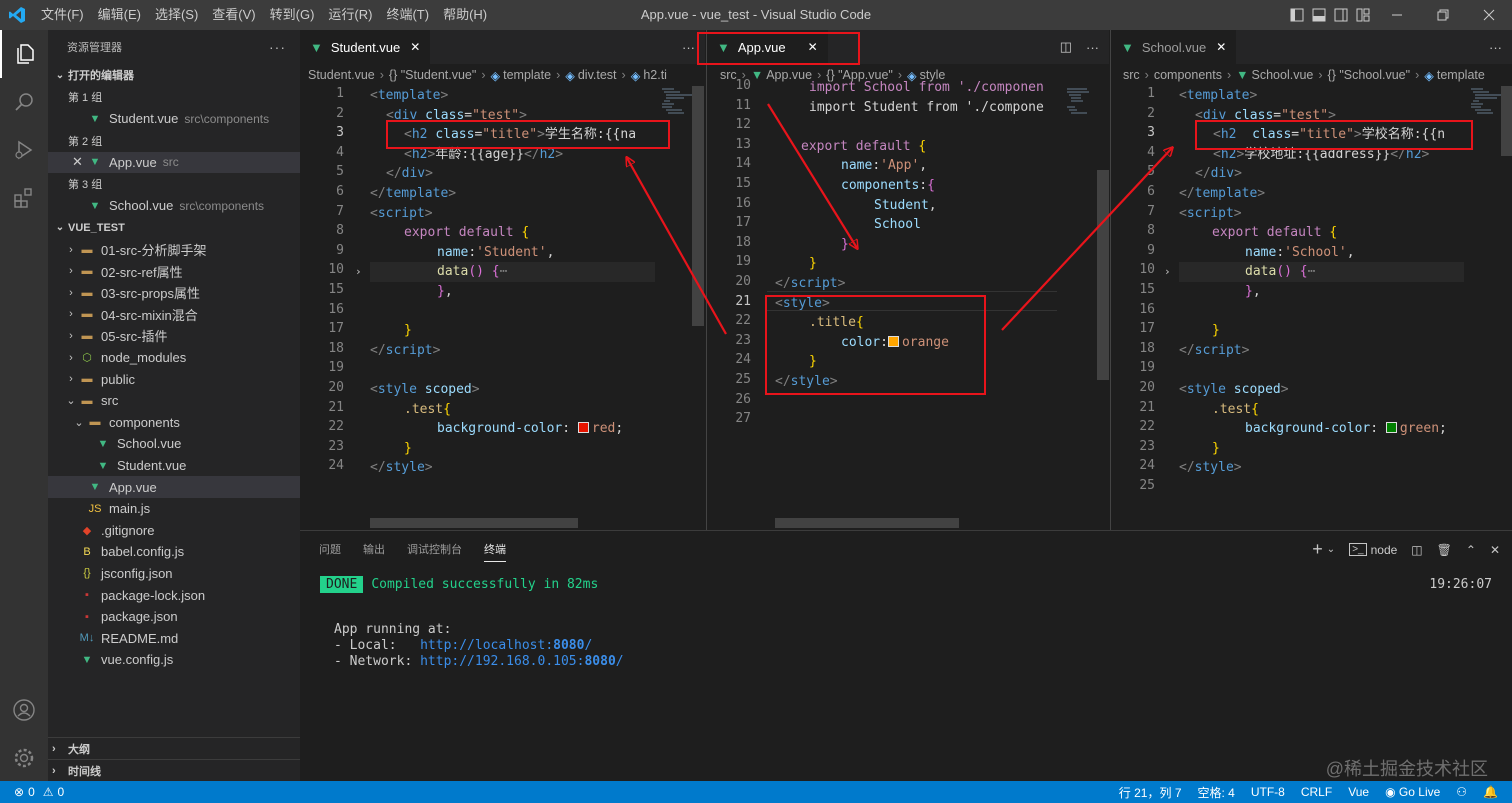  Describe the element at coordinates (174, 119) in the screenshot. I see `open-editor-student: ▼ Student.vue src\components` at that location.